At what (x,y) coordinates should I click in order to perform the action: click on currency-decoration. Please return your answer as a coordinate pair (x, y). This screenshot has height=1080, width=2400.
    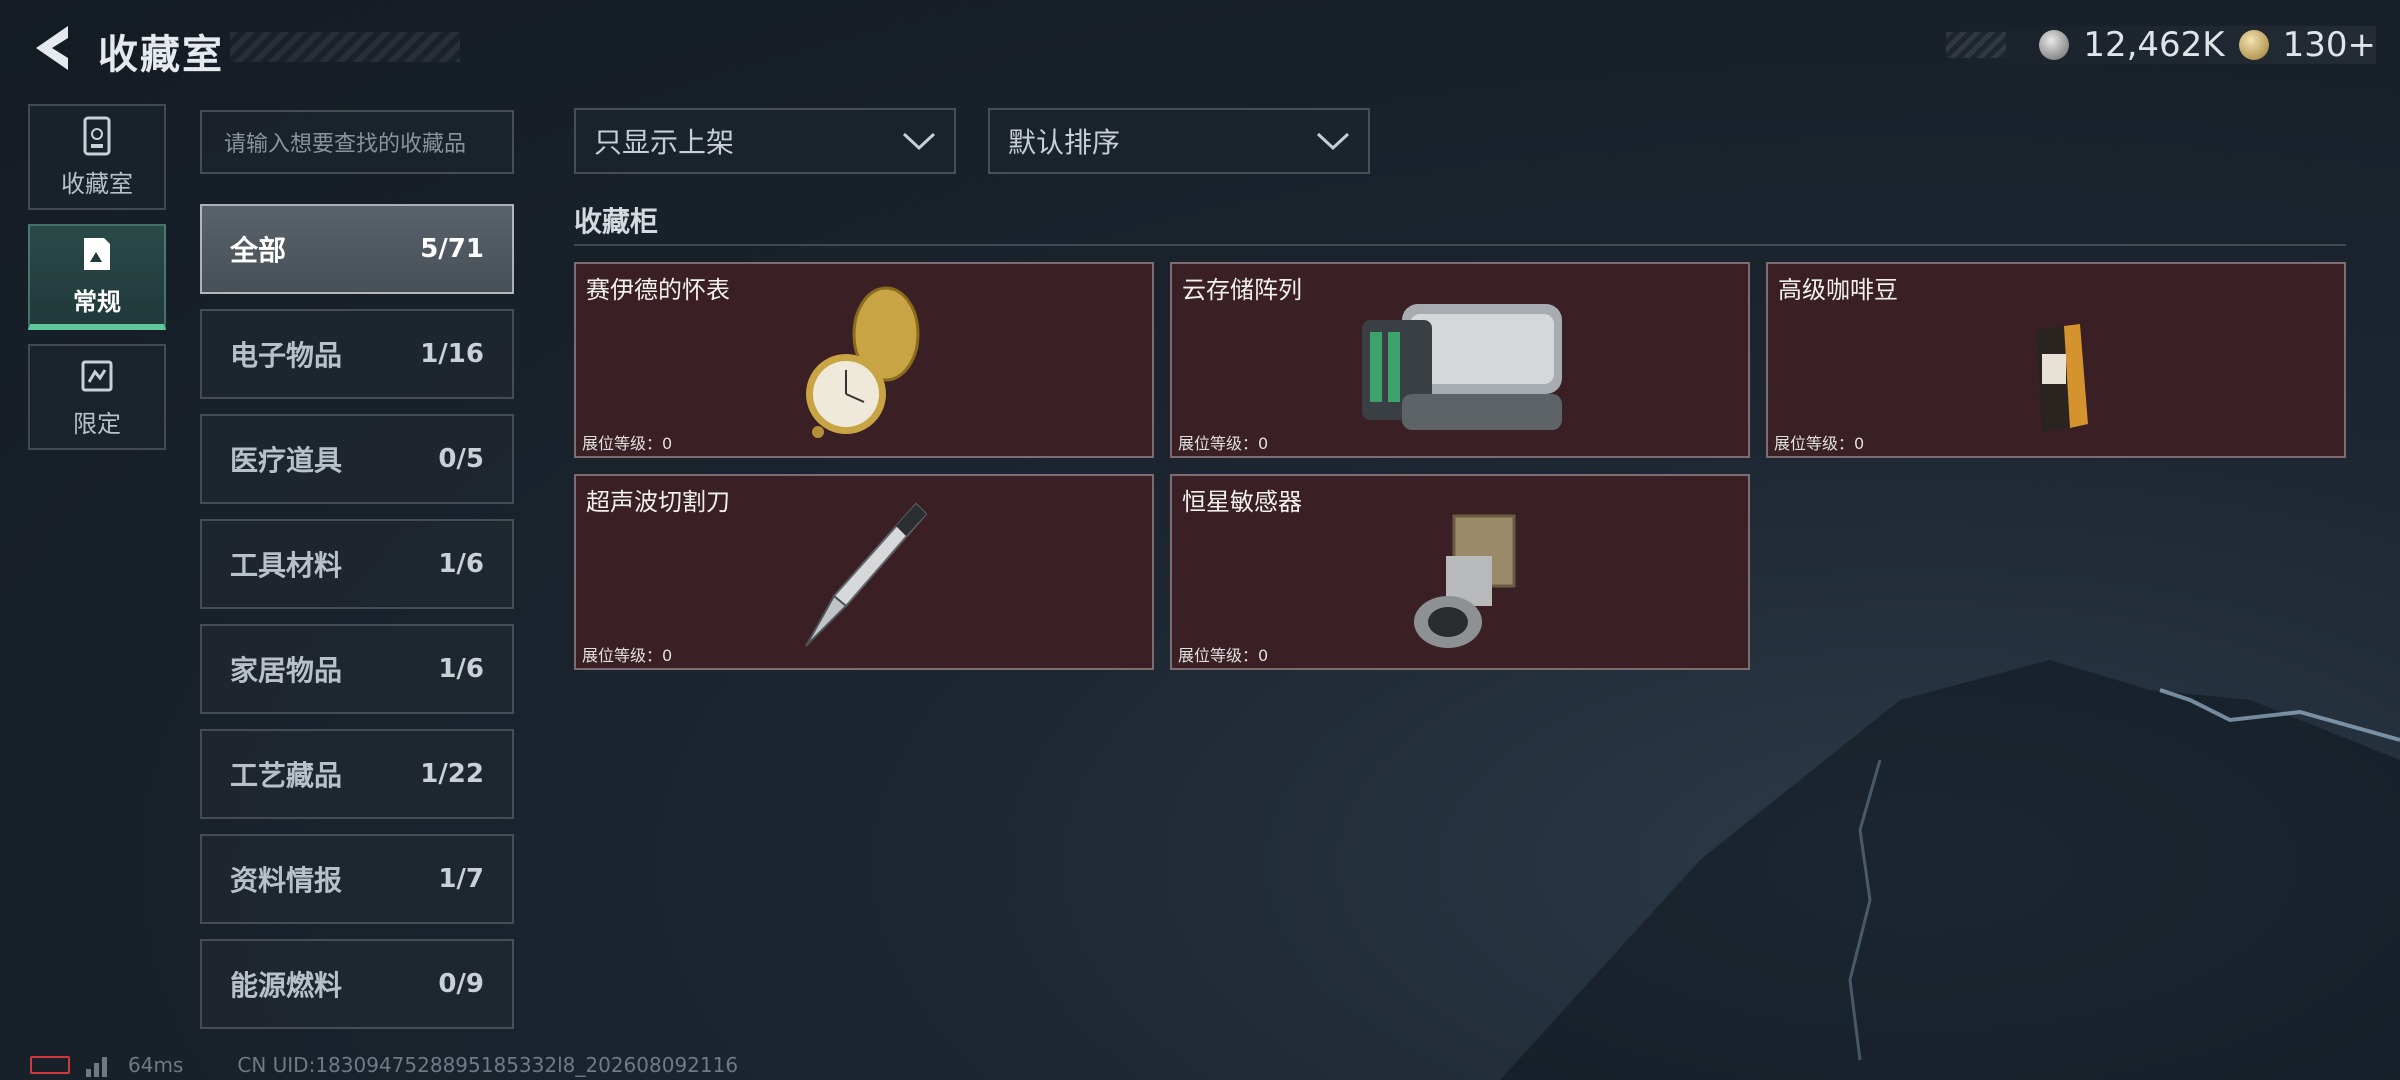
    Looking at the image, I should click on (1976, 45).